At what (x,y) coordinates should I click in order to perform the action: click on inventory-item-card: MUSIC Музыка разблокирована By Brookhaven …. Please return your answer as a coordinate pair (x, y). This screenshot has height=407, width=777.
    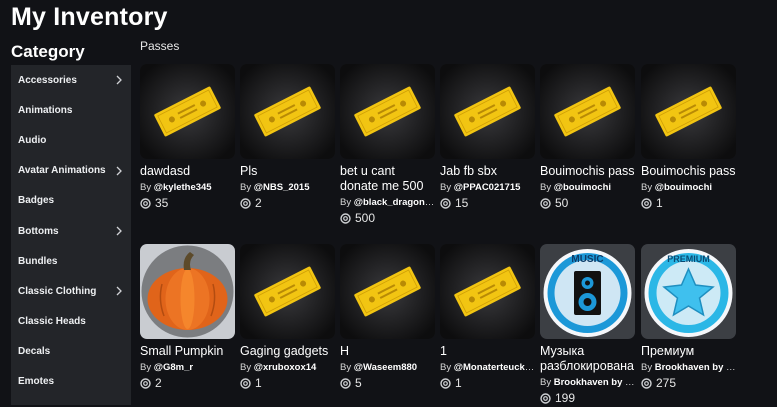
    Looking at the image, I should click on (587, 324).